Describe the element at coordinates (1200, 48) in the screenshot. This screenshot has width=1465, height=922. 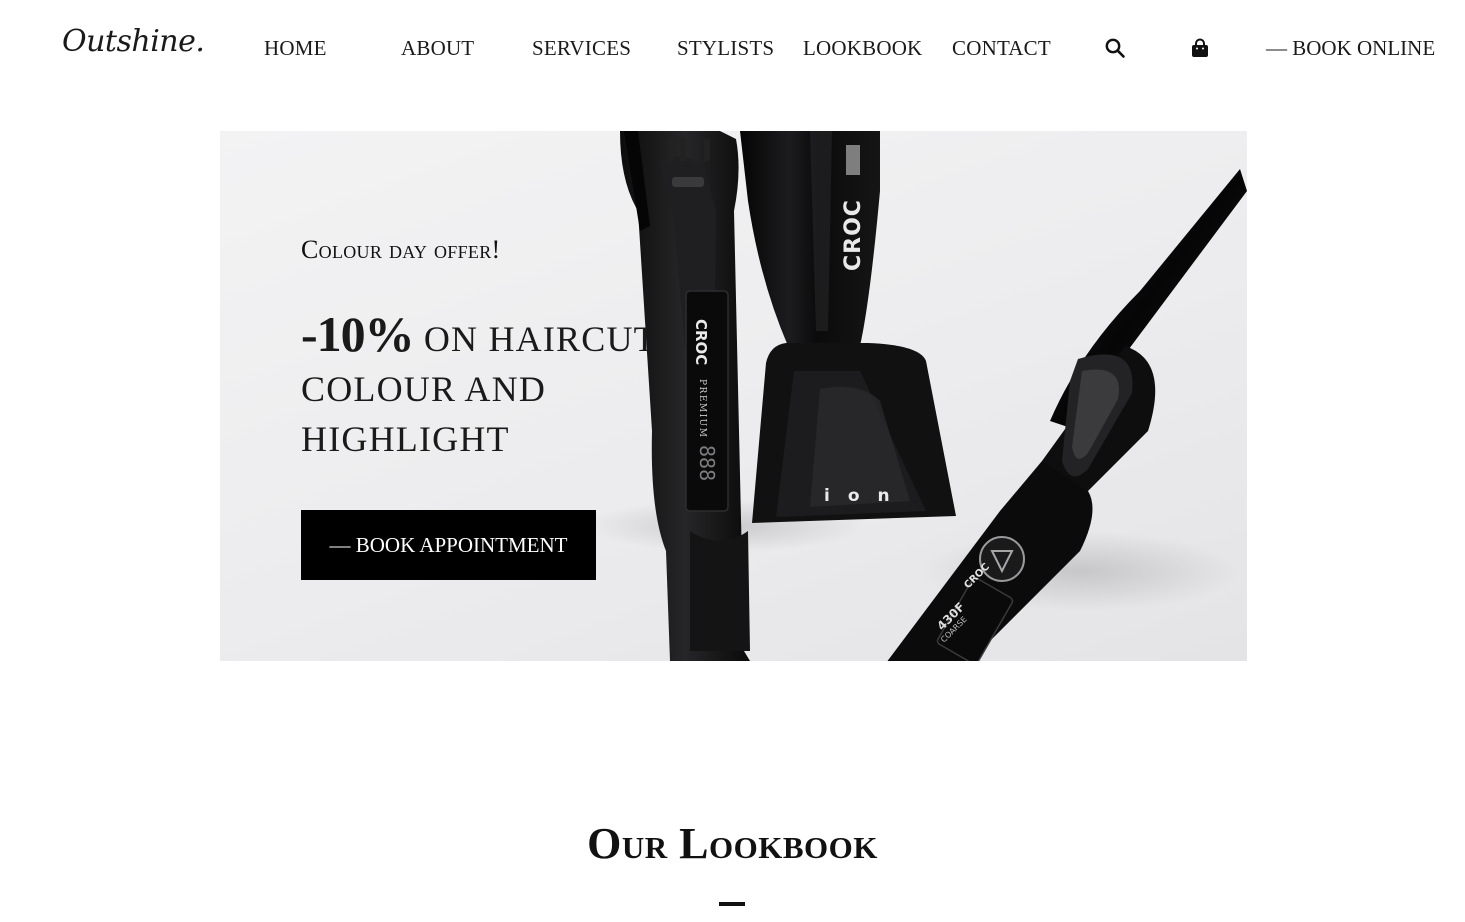
I see `shopping-bag-icon` at that location.